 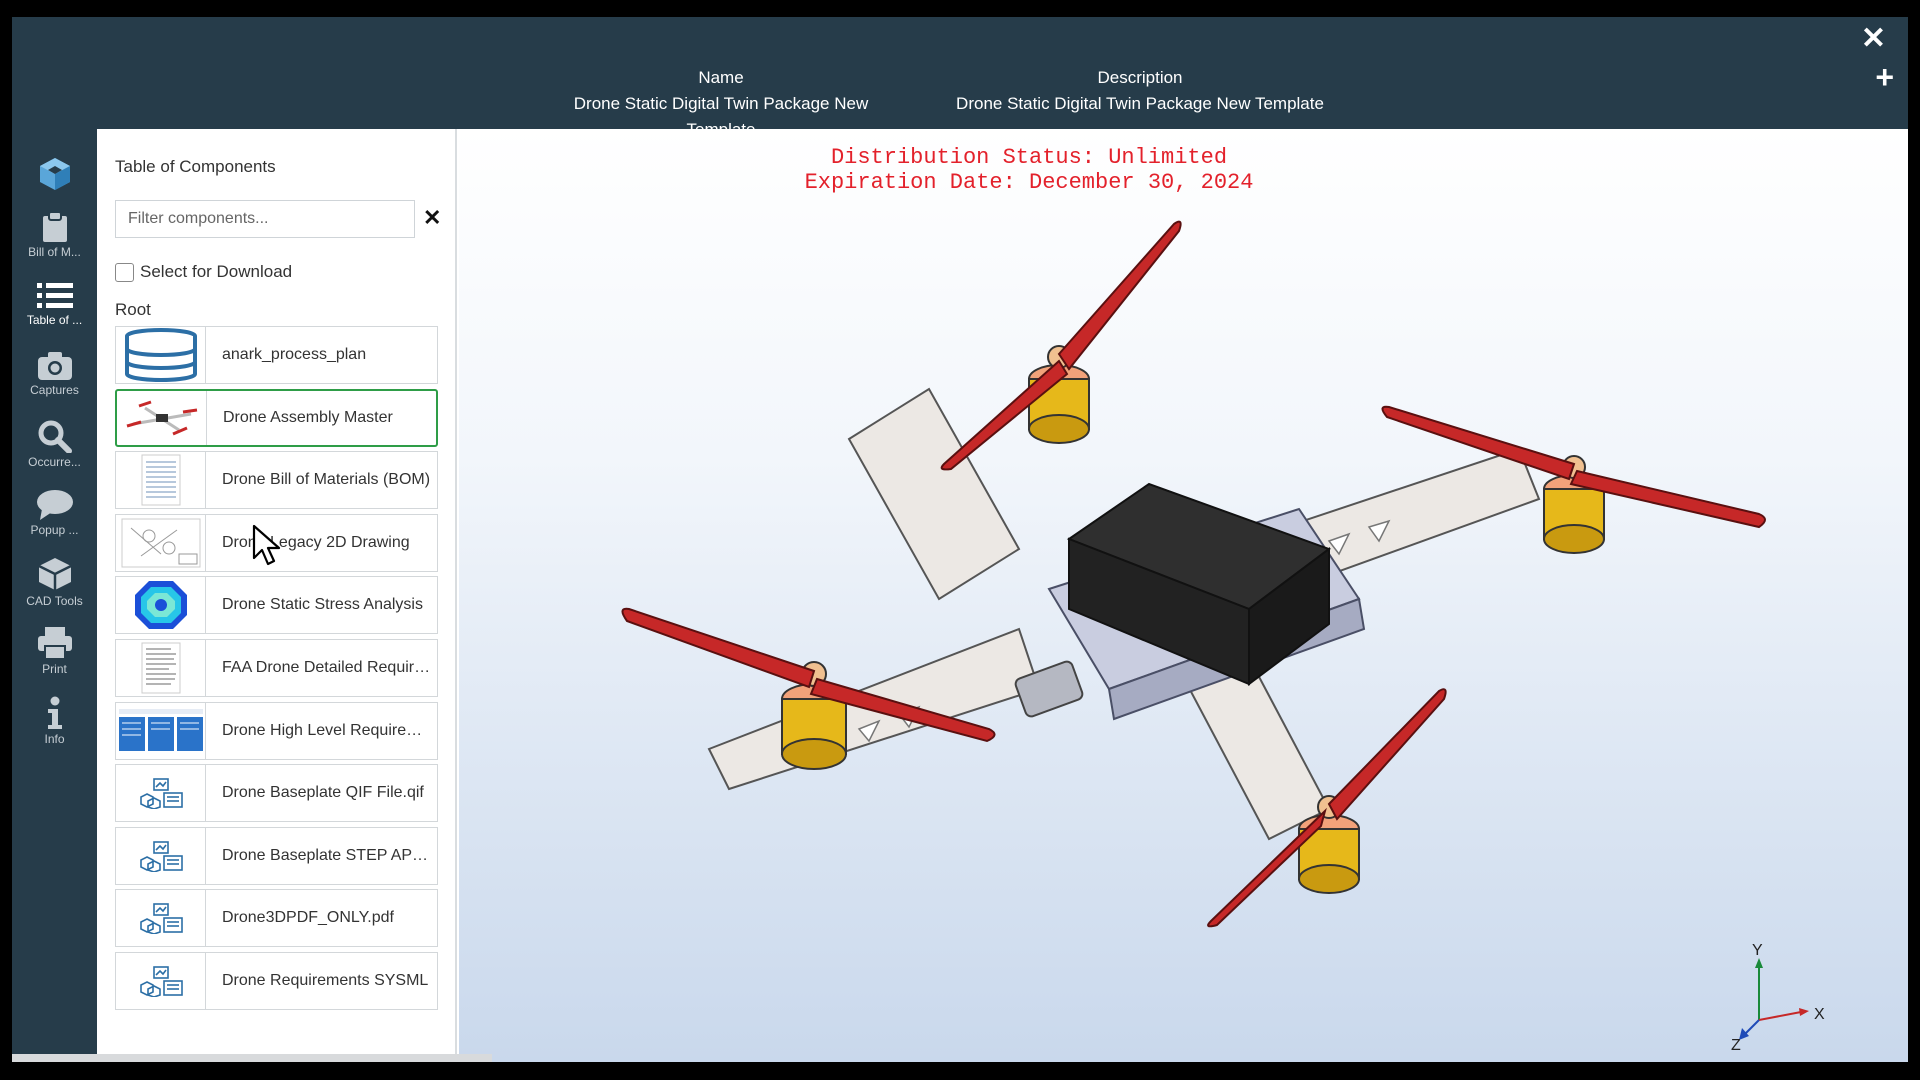 What do you see at coordinates (326, 480) in the screenshot?
I see `component-label: Drone Bill of Materials (BOM)` at bounding box center [326, 480].